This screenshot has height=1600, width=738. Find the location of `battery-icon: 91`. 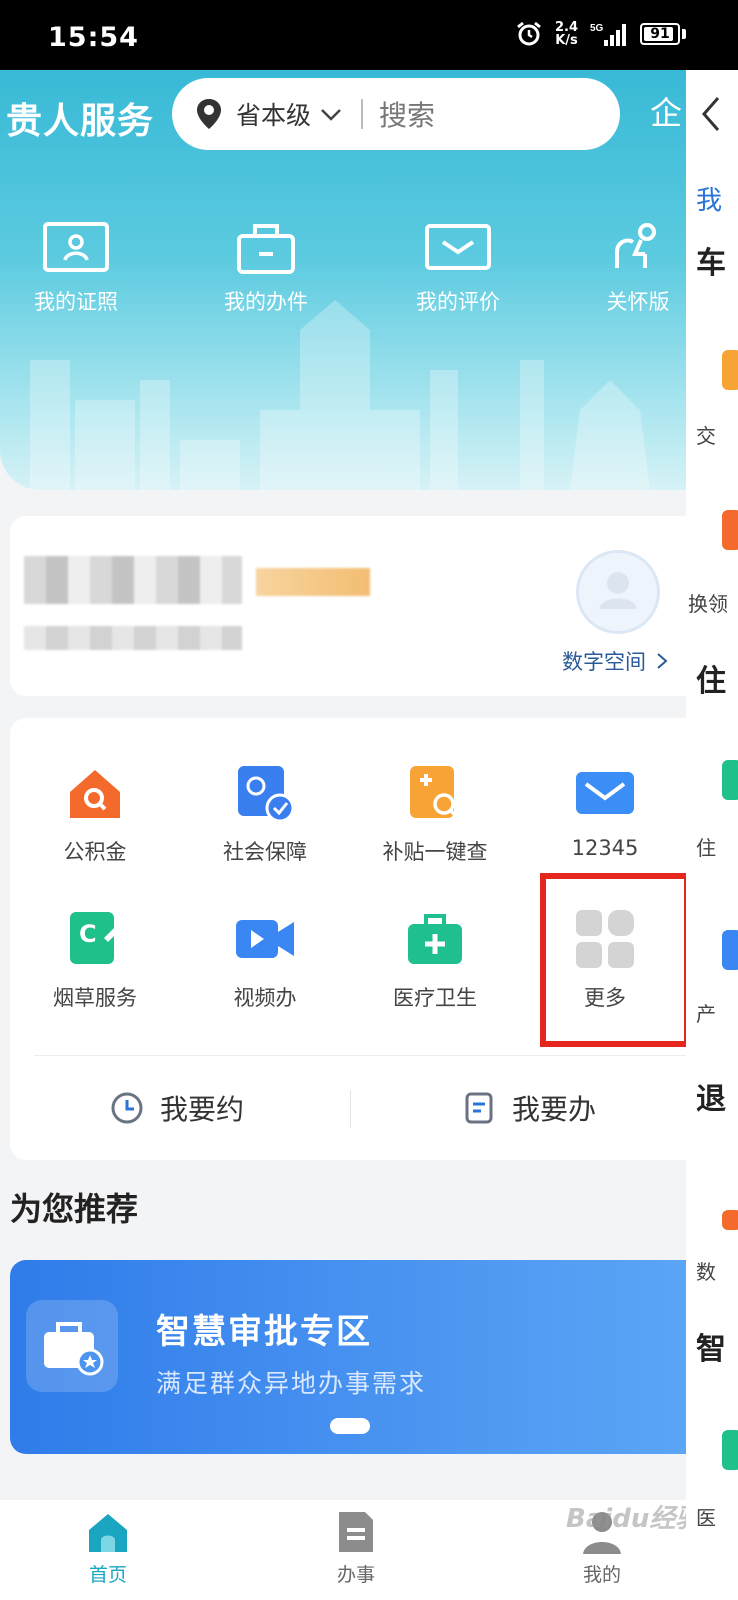

battery-icon: 91 is located at coordinates (660, 34).